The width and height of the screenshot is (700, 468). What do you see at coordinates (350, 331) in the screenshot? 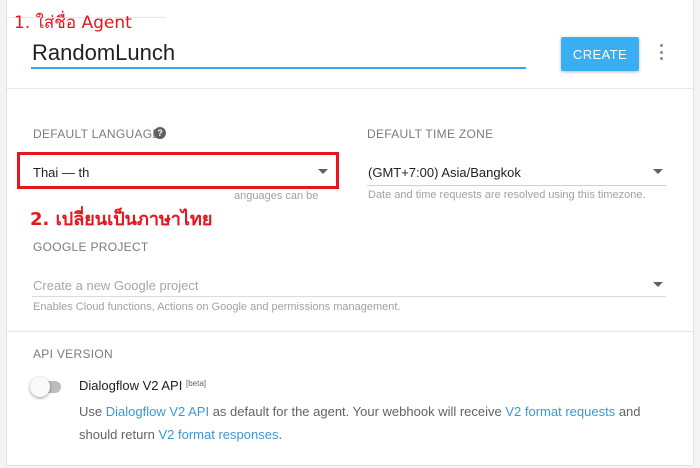
I see `api-section-divider` at bounding box center [350, 331].